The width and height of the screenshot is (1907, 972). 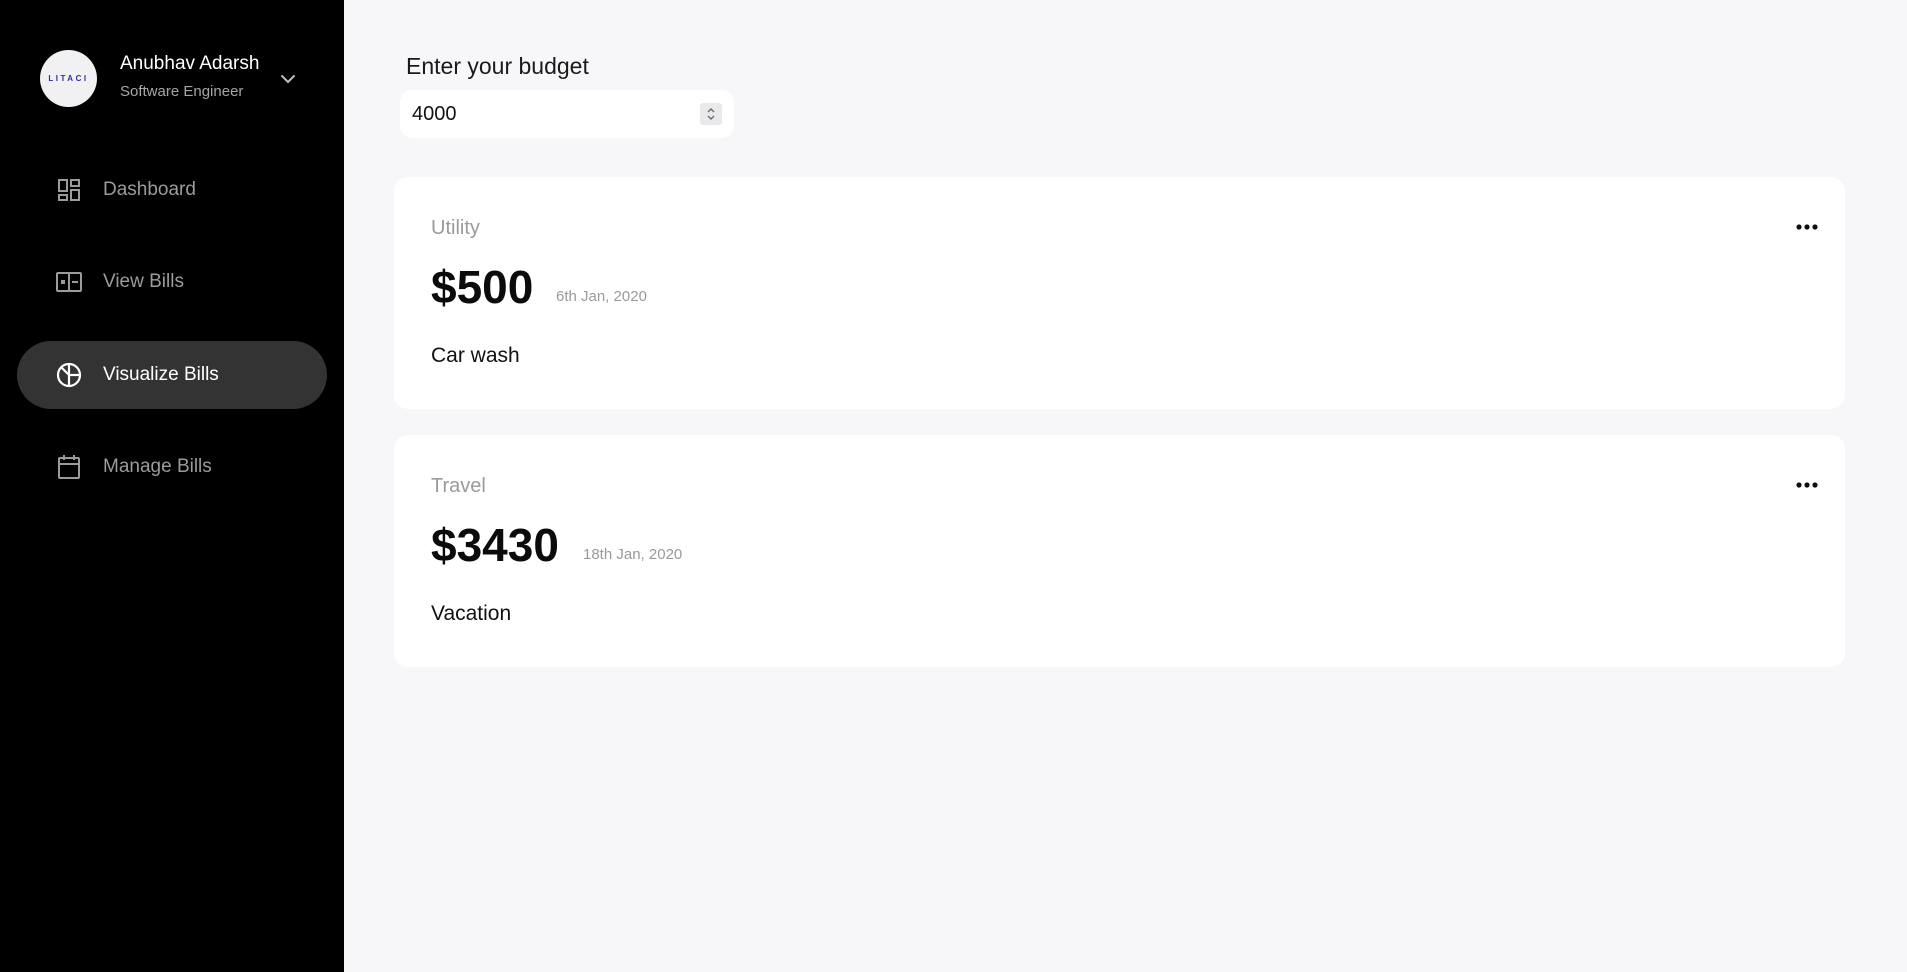 What do you see at coordinates (482, 287) in the screenshot?
I see `bill-amount: $500` at bounding box center [482, 287].